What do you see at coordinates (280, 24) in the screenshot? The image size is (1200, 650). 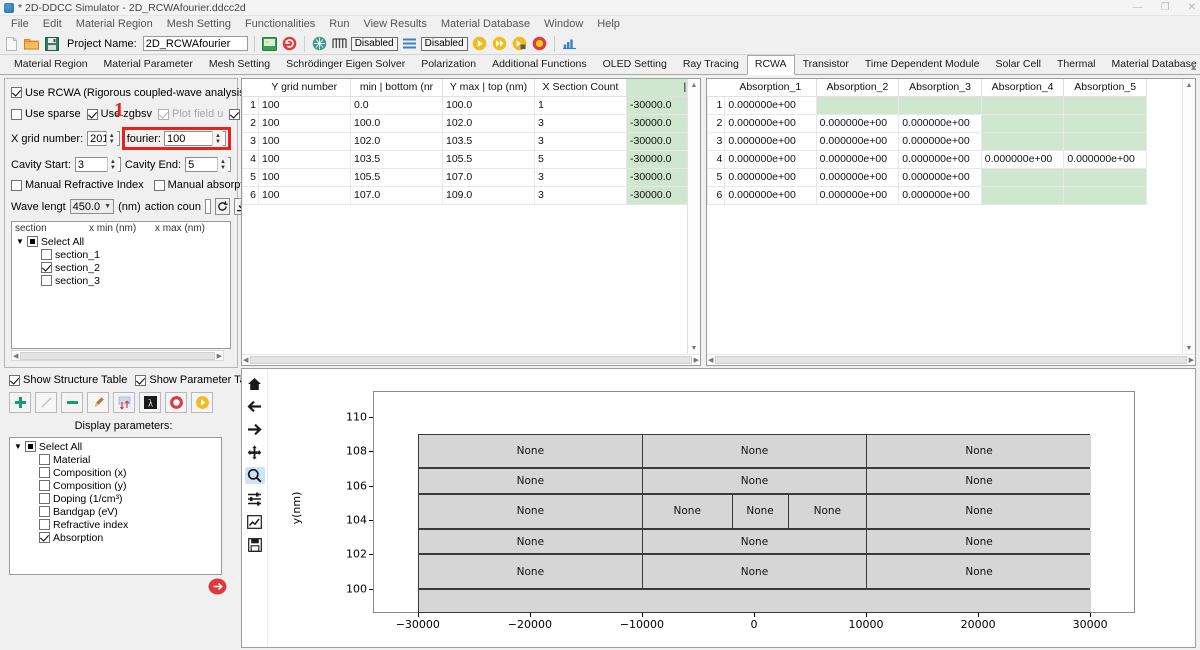 I see `menu-item-functionalities: Functionalities` at bounding box center [280, 24].